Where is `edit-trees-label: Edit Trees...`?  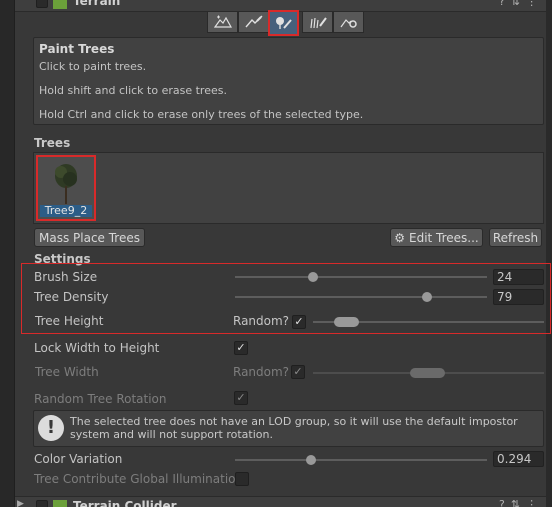
edit-trees-label: Edit Trees... is located at coordinates (444, 237).